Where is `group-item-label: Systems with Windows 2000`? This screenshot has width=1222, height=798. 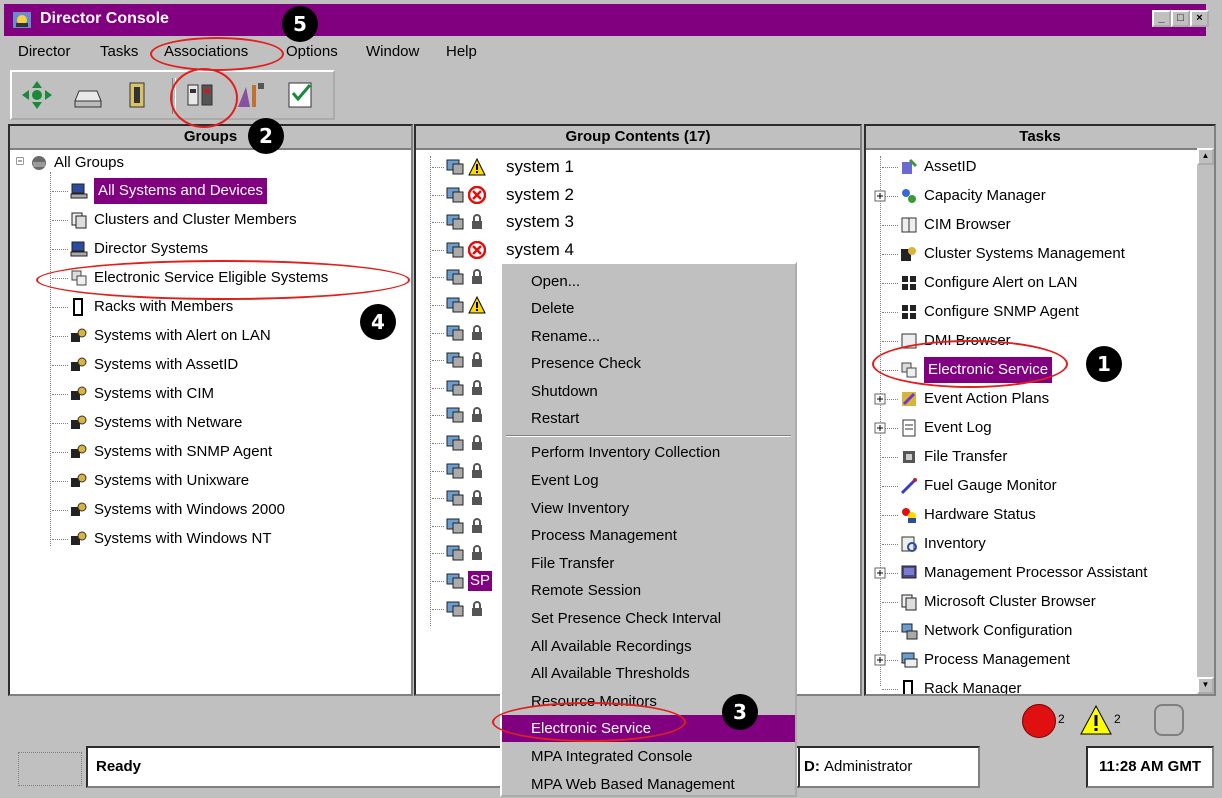
group-item-label: Systems with Windows 2000 is located at coordinates (189, 509).